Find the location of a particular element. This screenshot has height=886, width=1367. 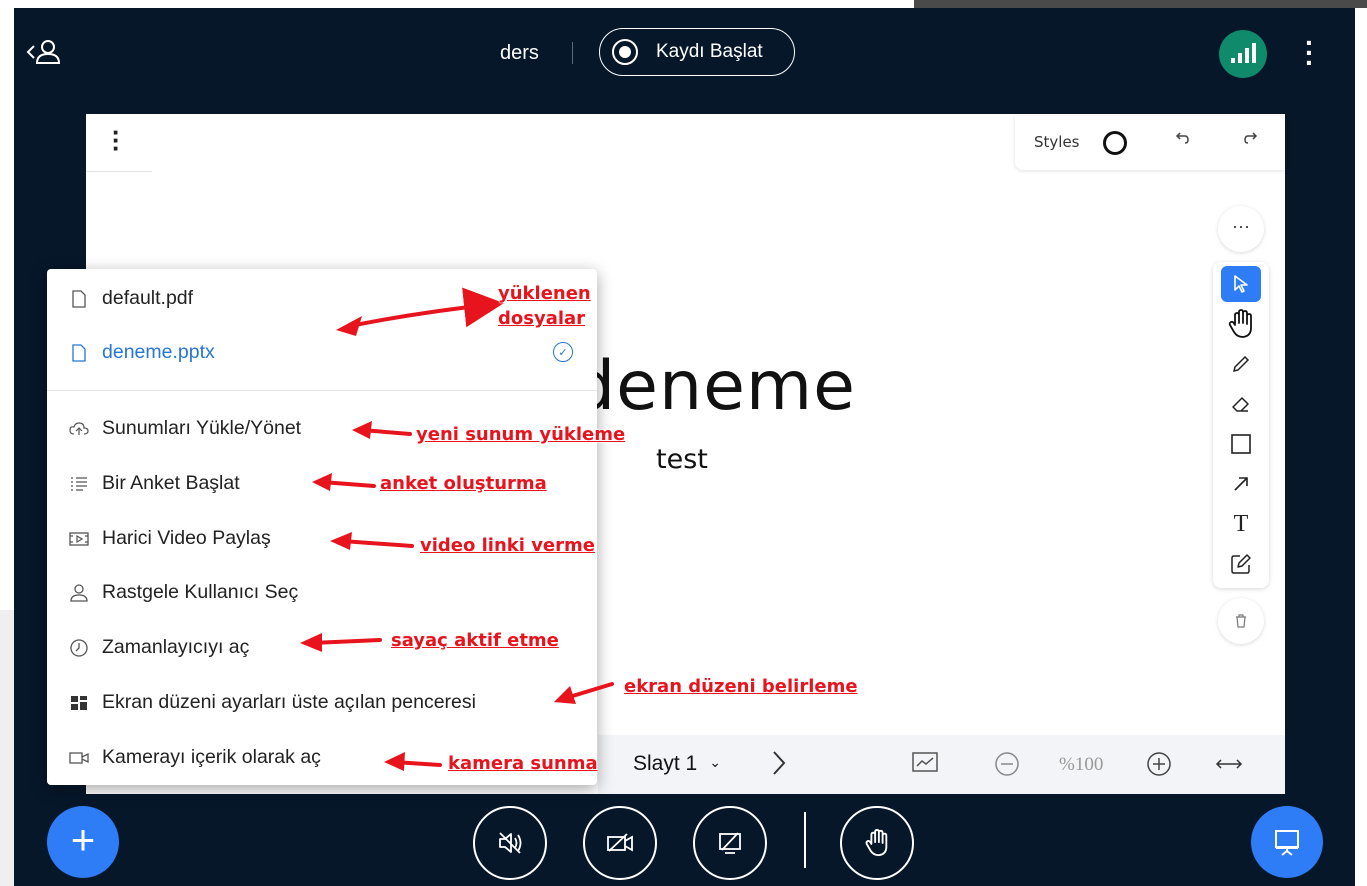

room-name: ders is located at coordinates (519, 53).